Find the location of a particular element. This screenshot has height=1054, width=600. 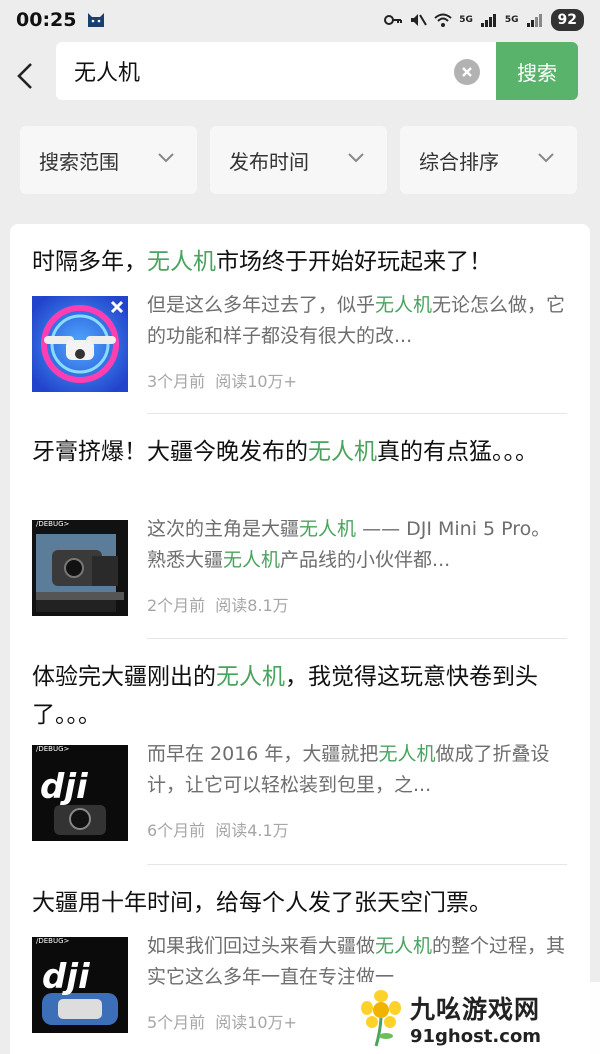

result-title: 大疆用十年时间，给每个人发了张天空门票。 is located at coordinates (262, 903).